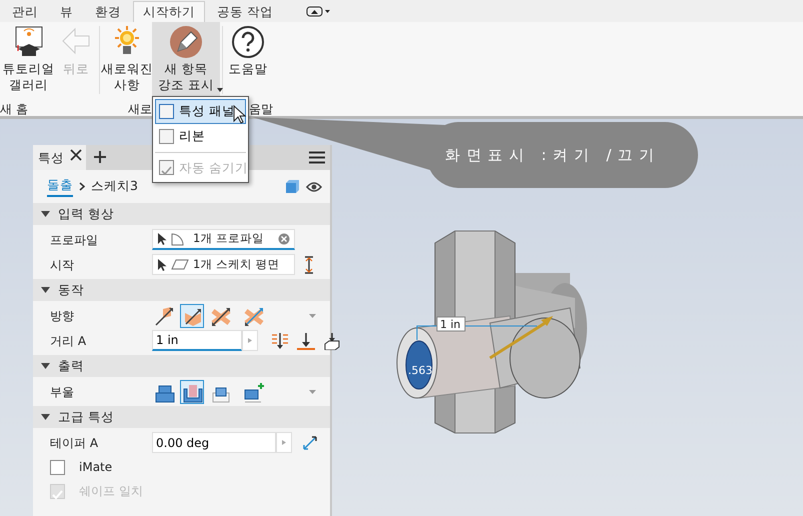 Image resolution: width=803 pixels, height=516 pixels. Describe the element at coordinates (248, 42) in the screenshot. I see `help-icon` at that location.